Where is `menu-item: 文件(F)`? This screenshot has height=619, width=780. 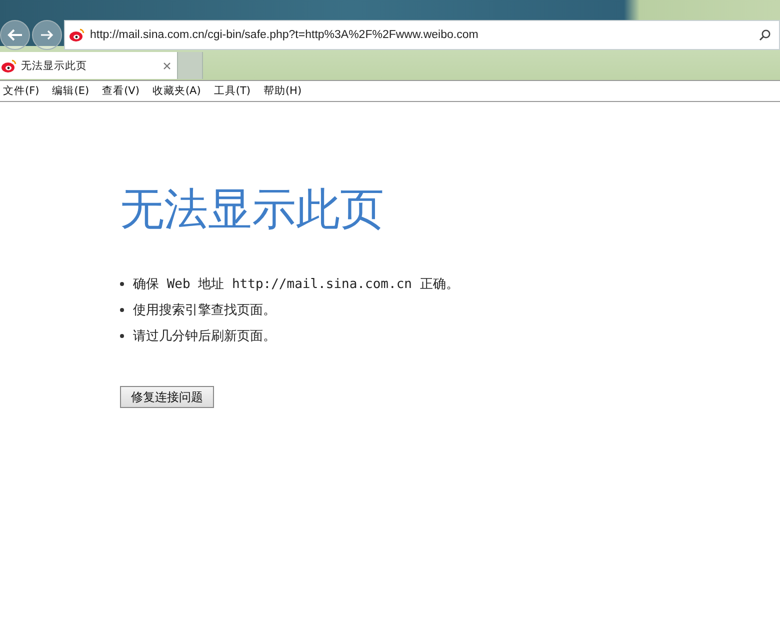
menu-item: 文件(F) is located at coordinates (21, 91).